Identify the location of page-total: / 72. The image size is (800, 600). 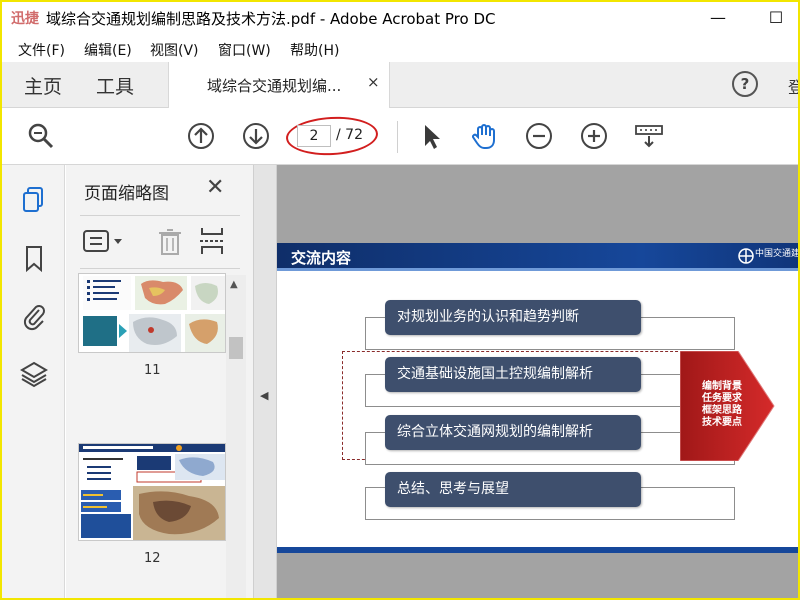
(349, 135).